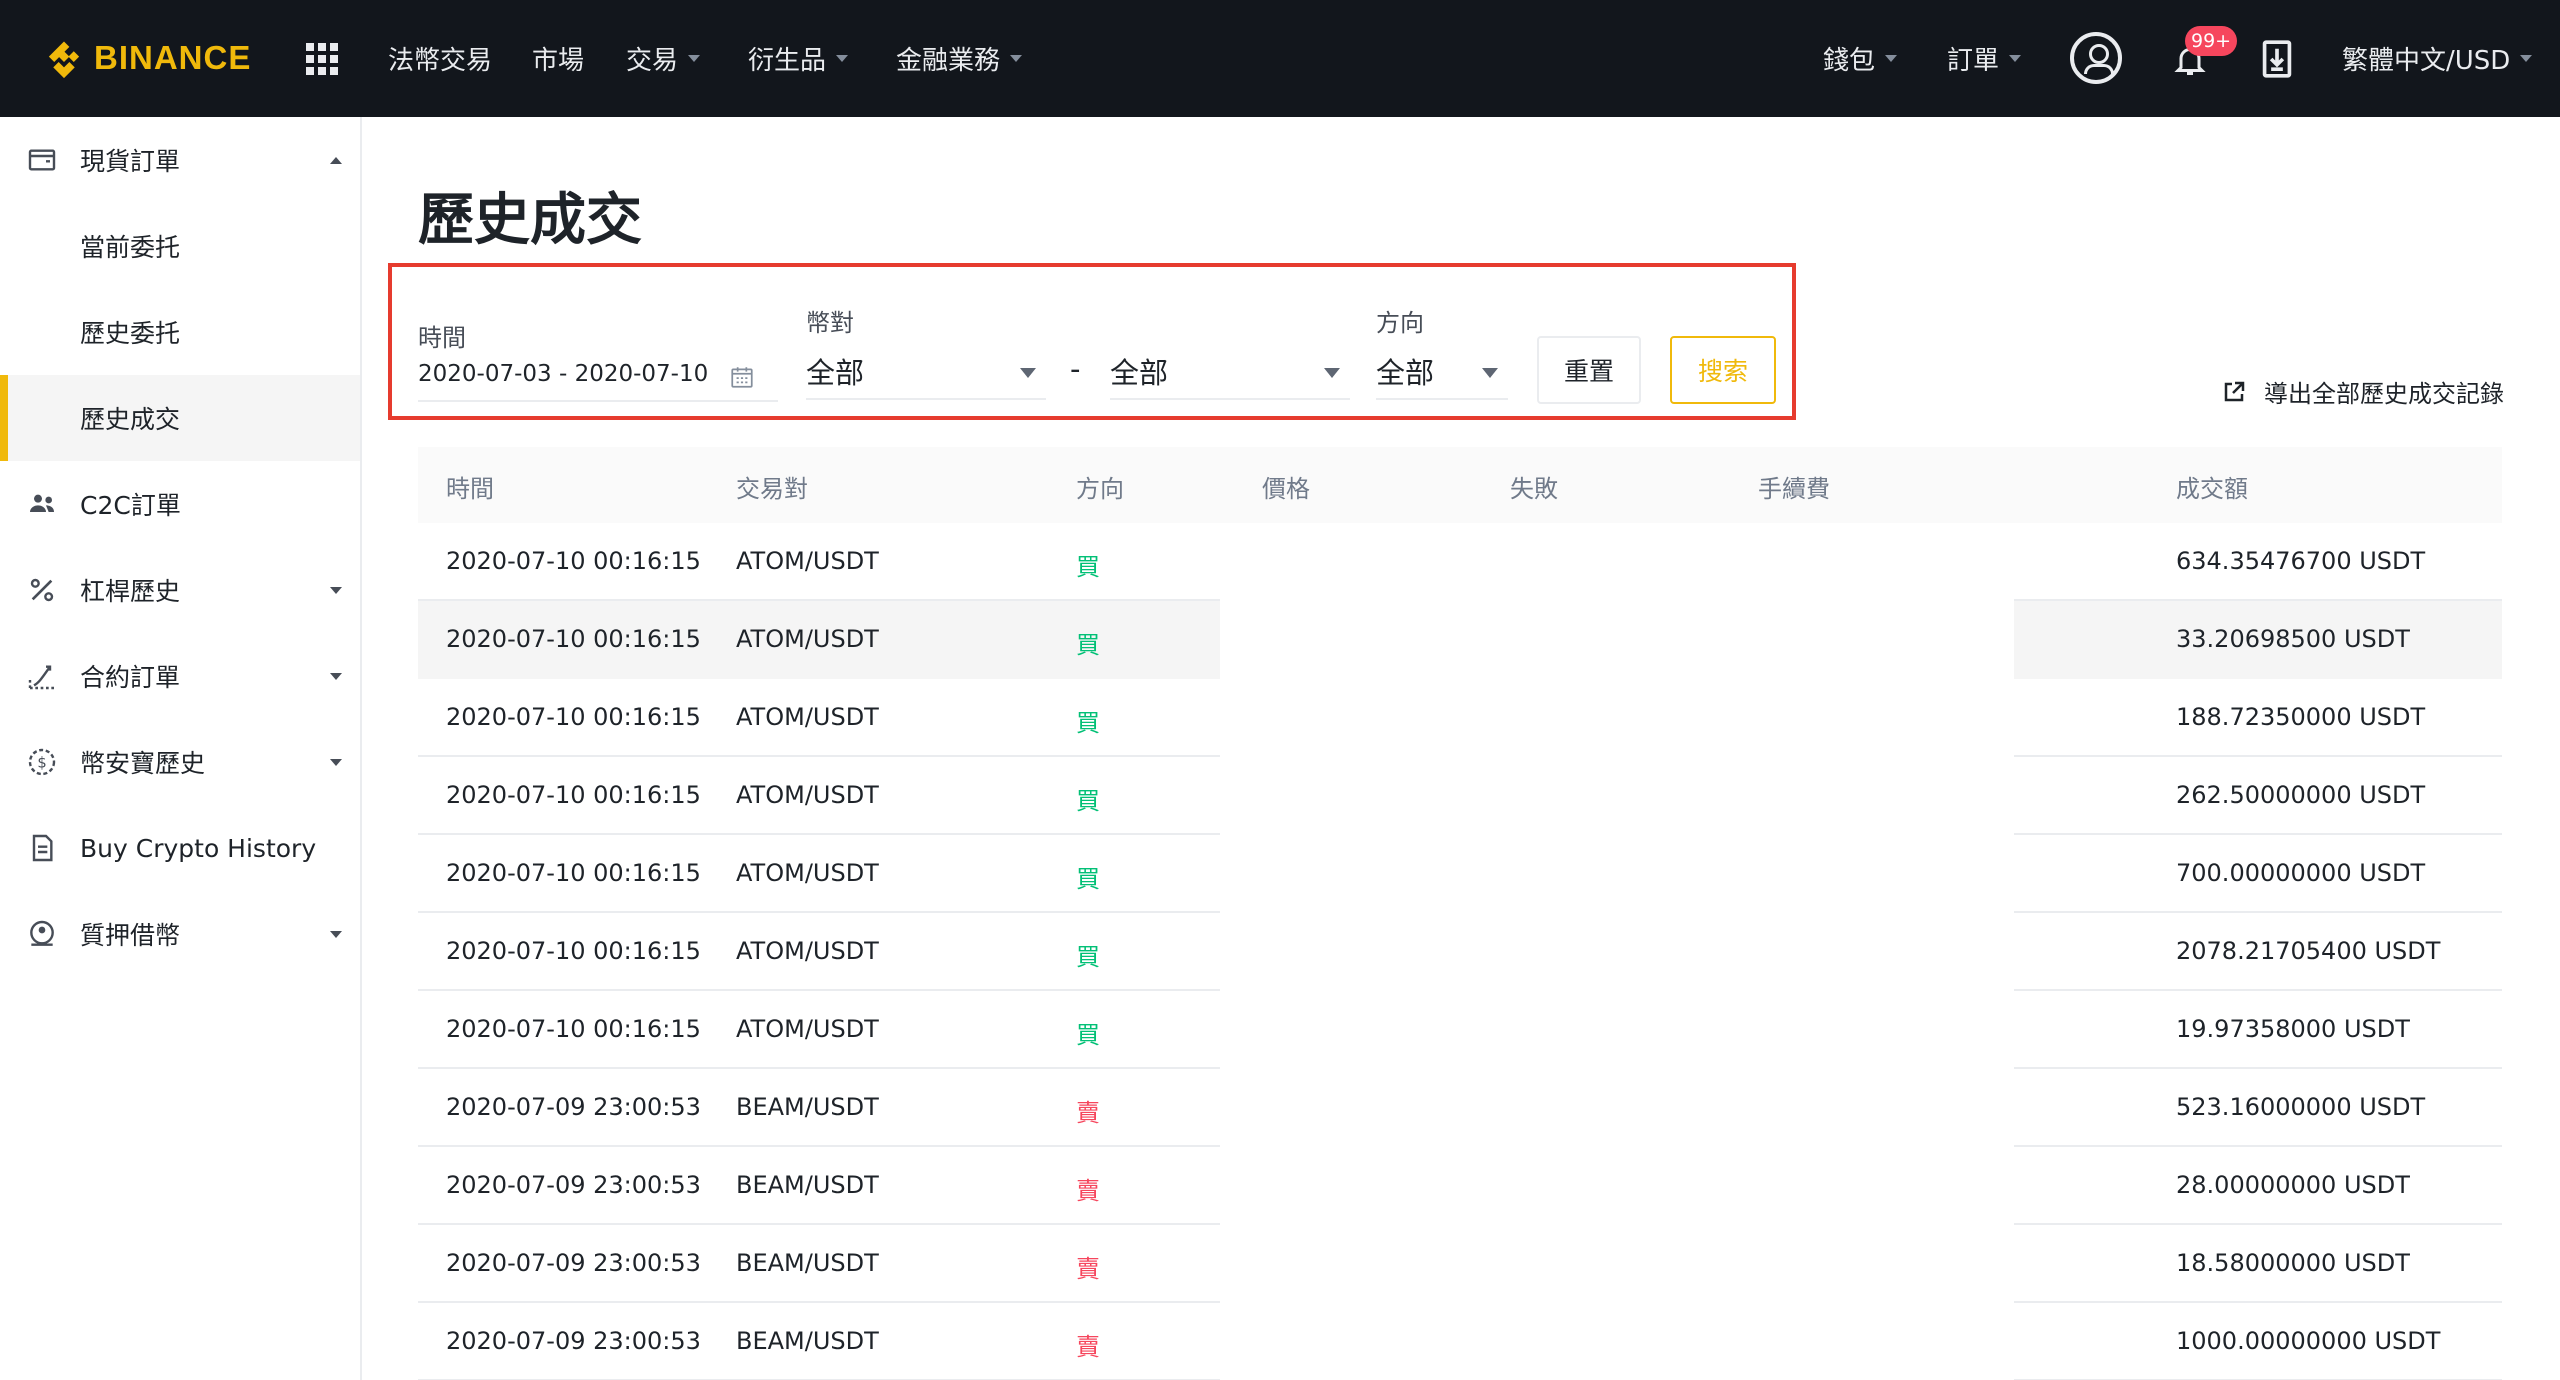  I want to click on sidebar-item-label: 現貨訂單, so click(130, 161).